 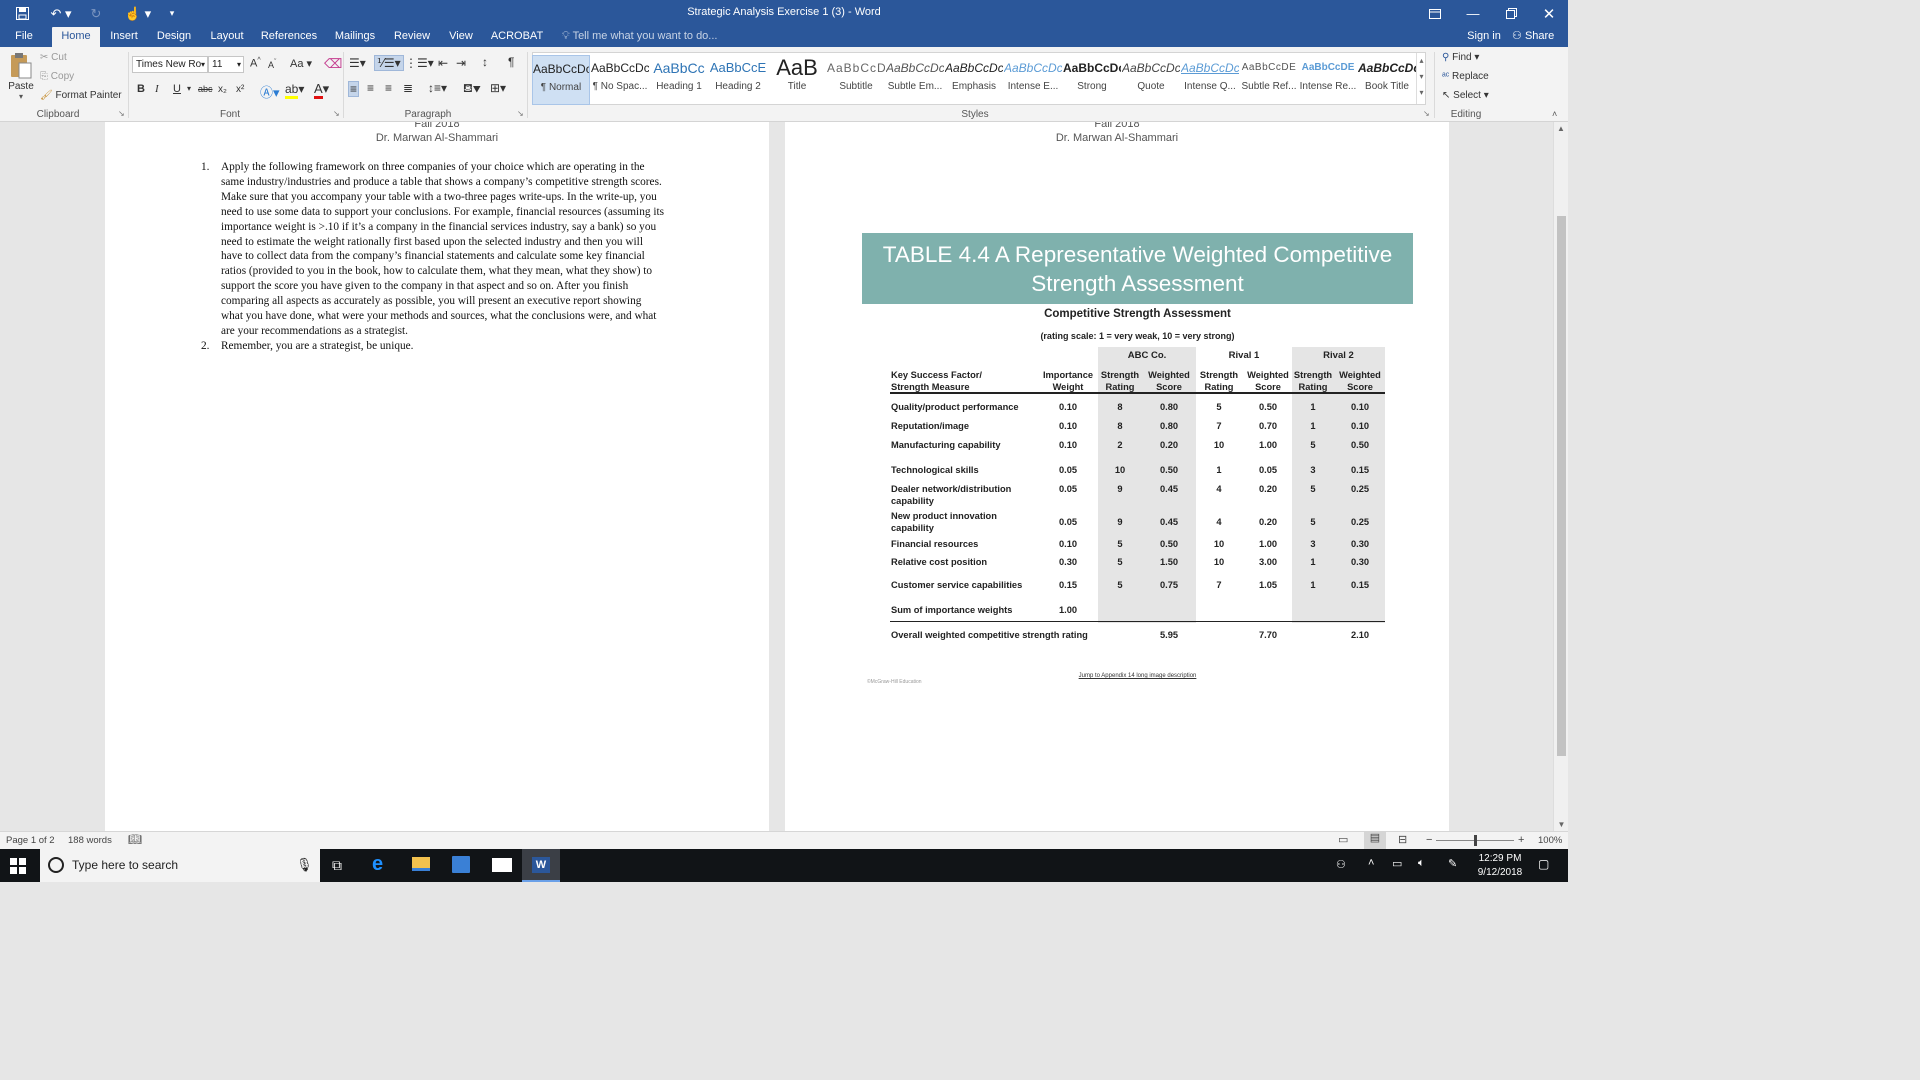 What do you see at coordinates (1375, 840) in the screenshot?
I see `print-layout-icon: ▤` at bounding box center [1375, 840].